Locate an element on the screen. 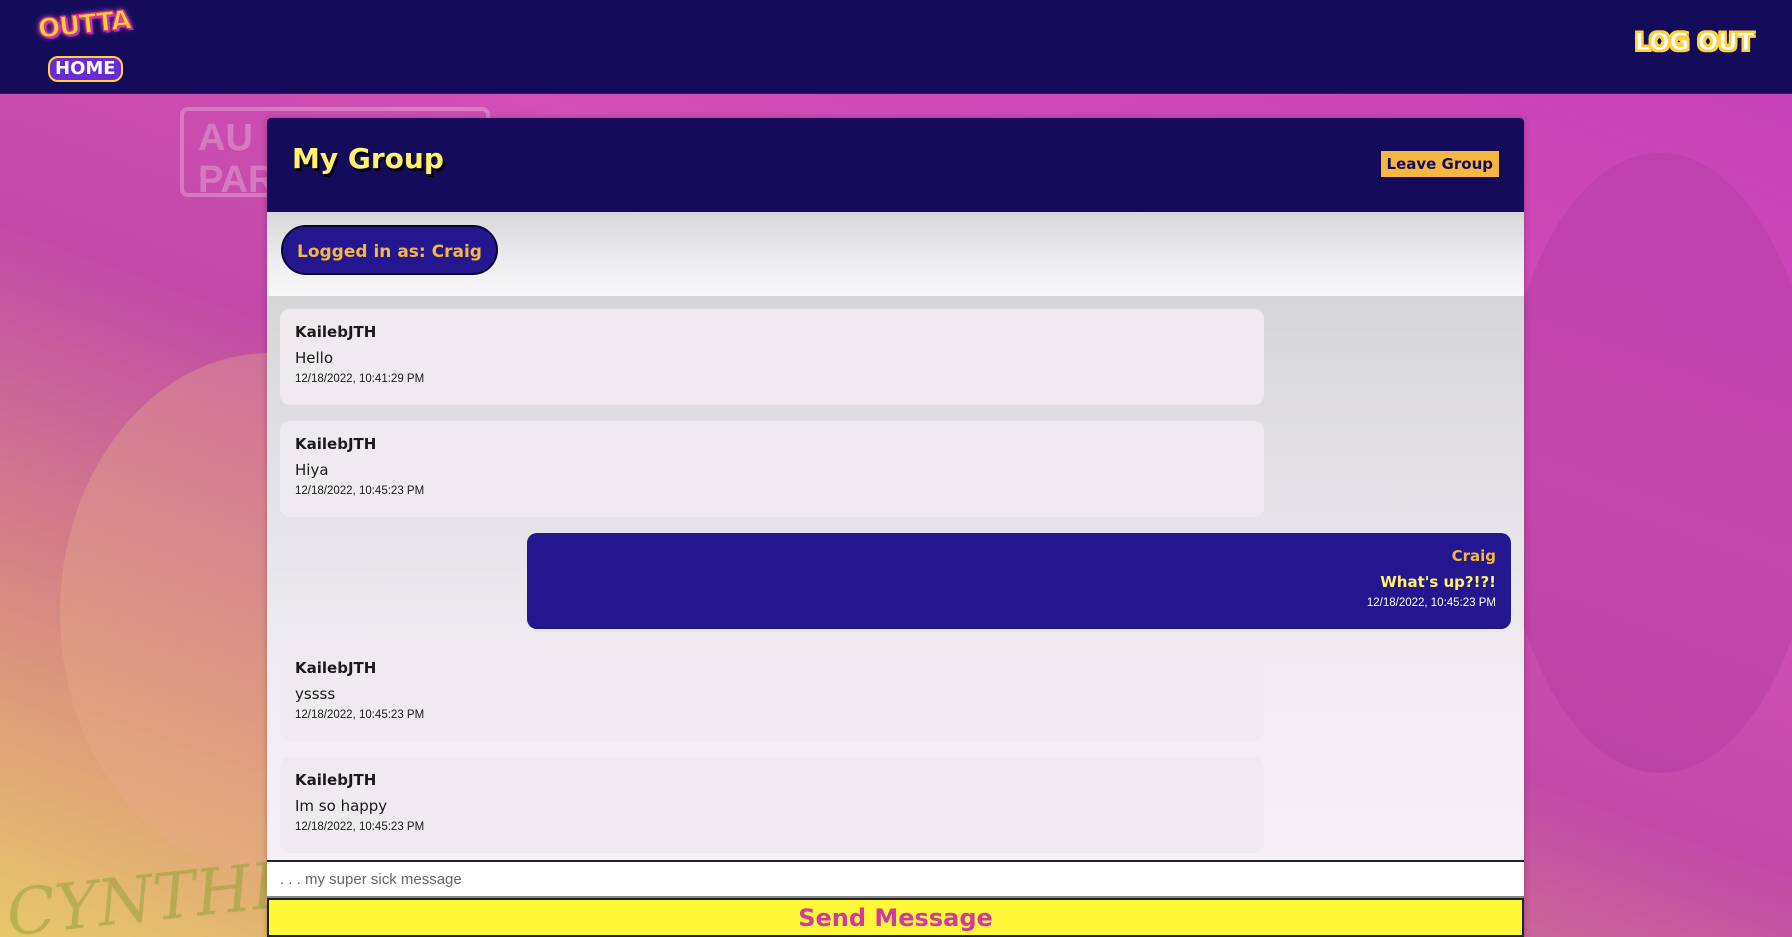 This screenshot has height=937, width=1792. message-text: yssss is located at coordinates (315, 694).